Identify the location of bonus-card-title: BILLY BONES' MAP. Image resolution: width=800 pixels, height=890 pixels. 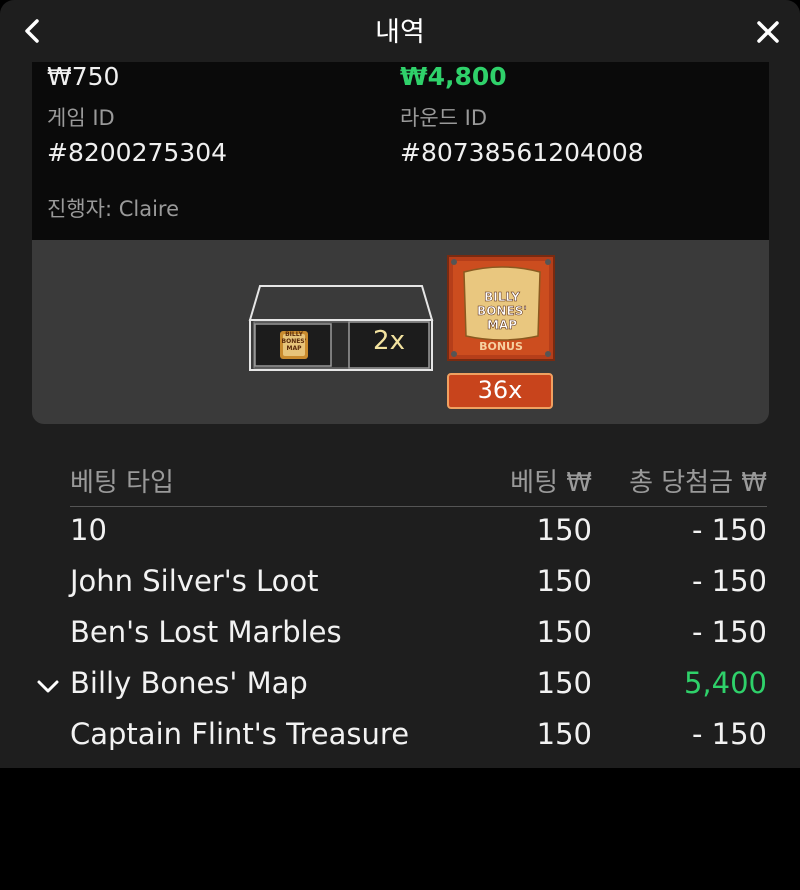
(502, 311).